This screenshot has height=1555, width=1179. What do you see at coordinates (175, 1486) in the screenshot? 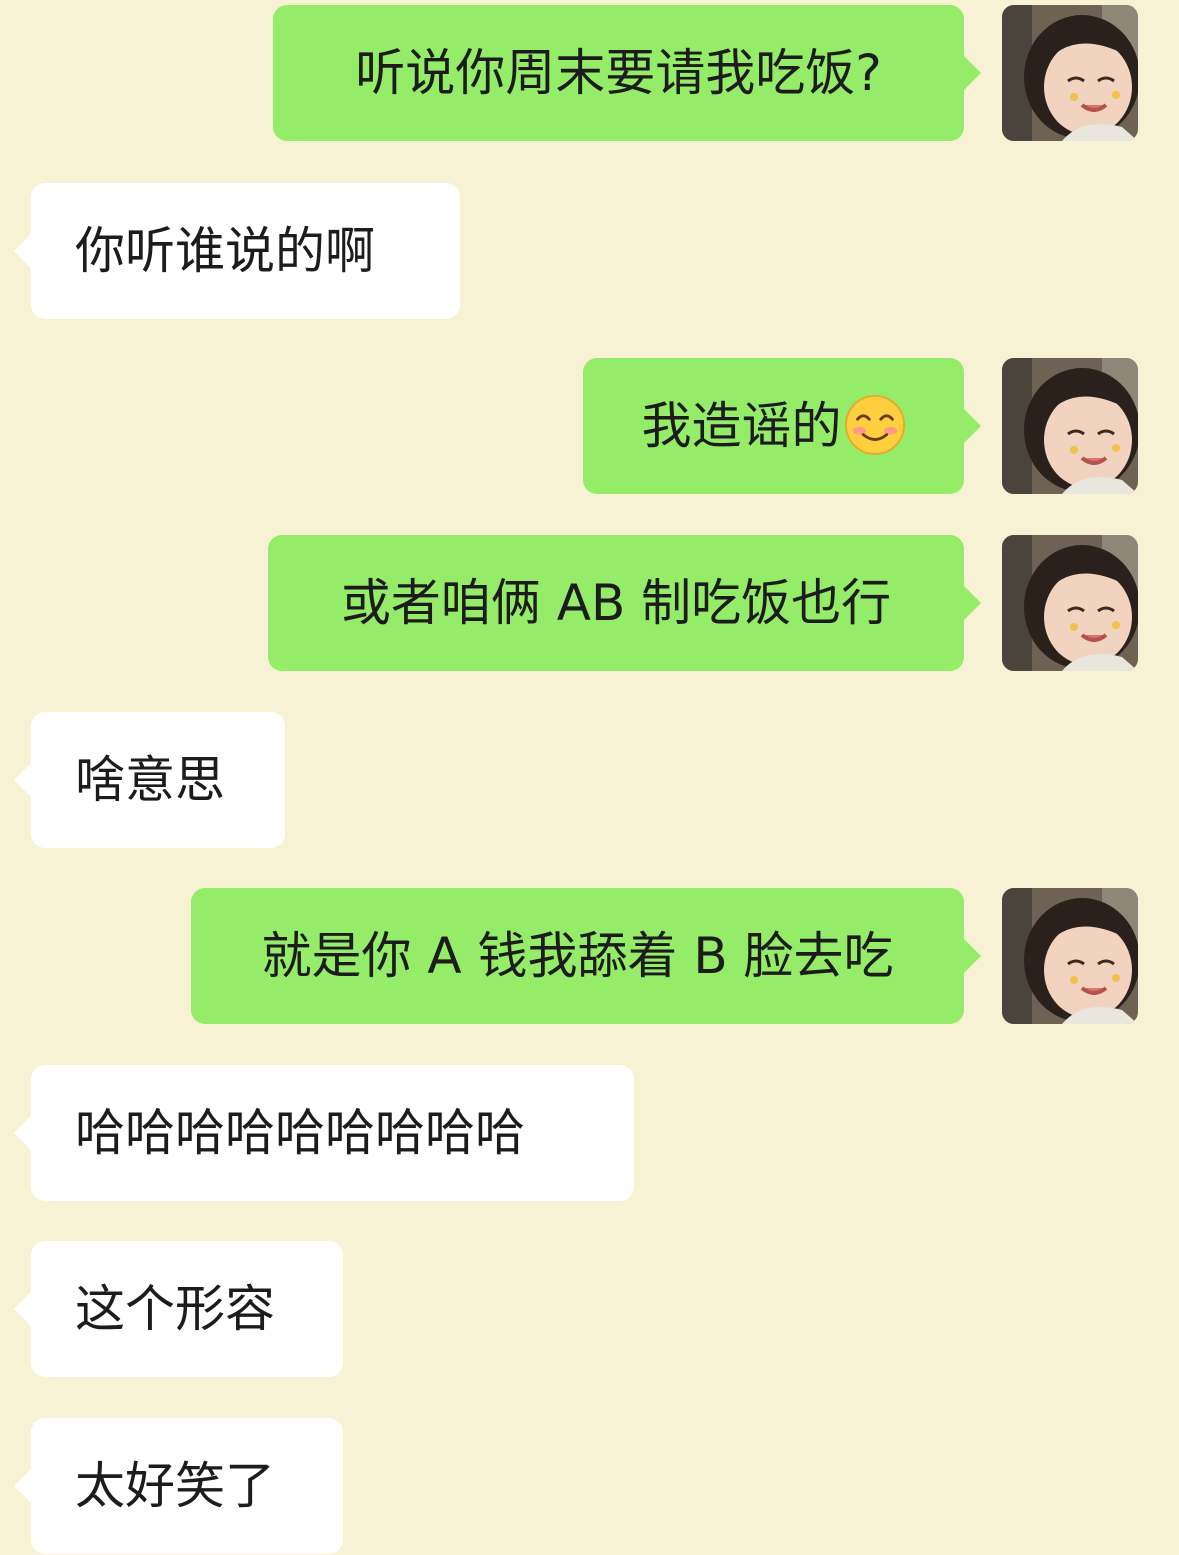
I see `message-text: 太好笑了` at bounding box center [175, 1486].